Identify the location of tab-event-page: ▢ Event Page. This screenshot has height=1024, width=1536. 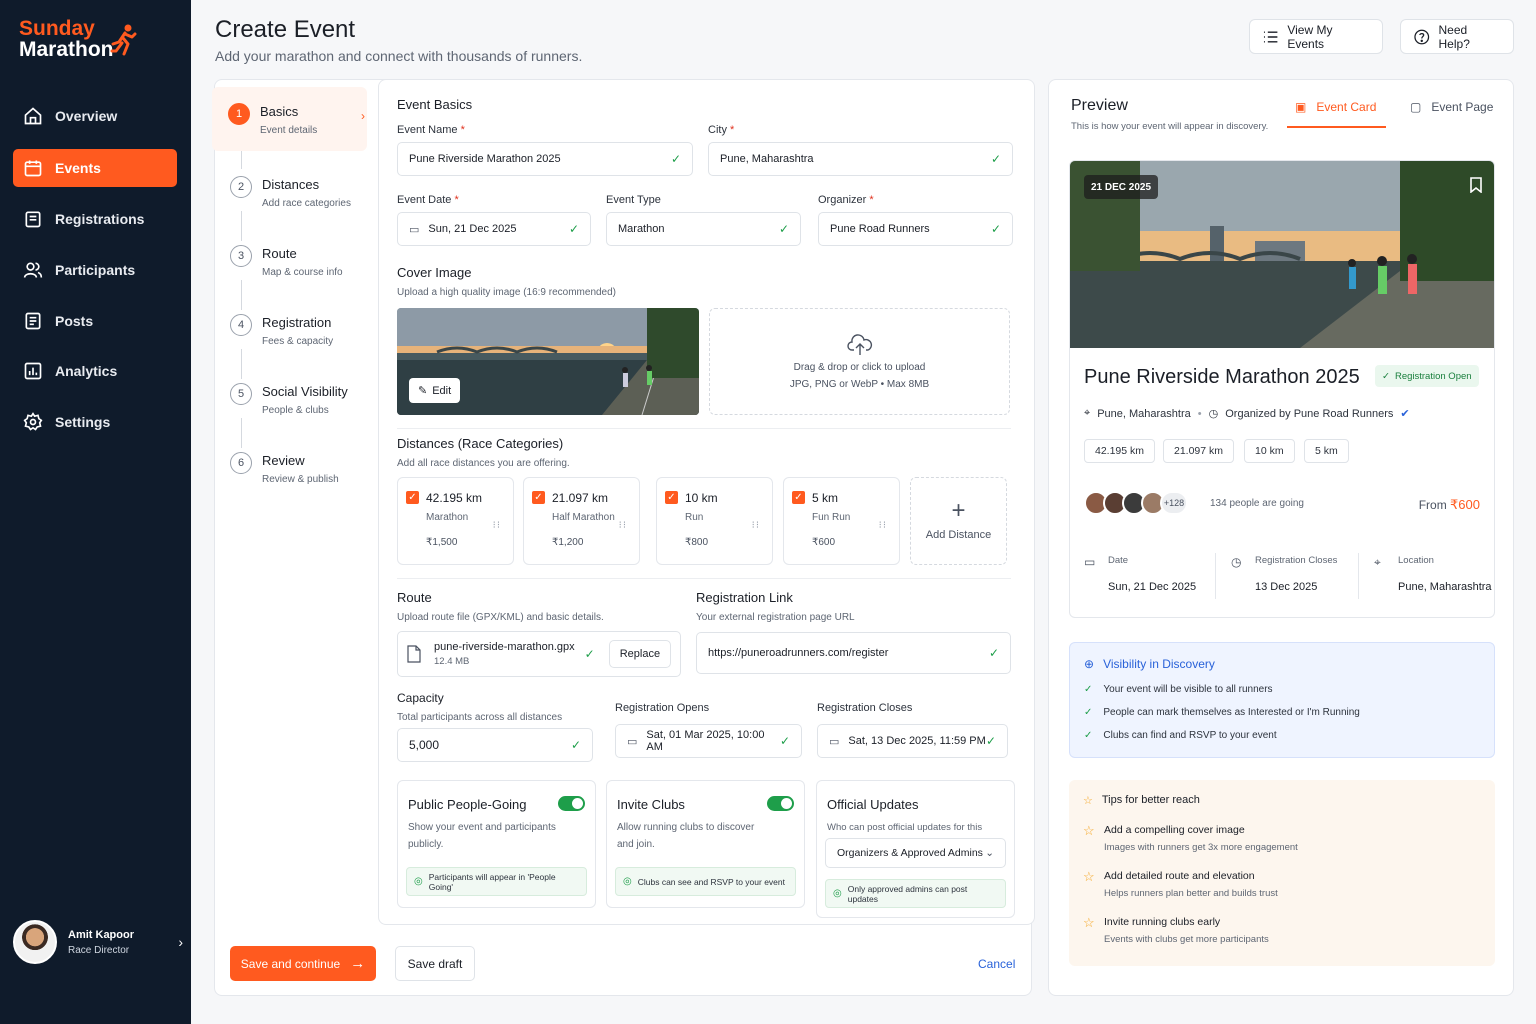
(1451, 107).